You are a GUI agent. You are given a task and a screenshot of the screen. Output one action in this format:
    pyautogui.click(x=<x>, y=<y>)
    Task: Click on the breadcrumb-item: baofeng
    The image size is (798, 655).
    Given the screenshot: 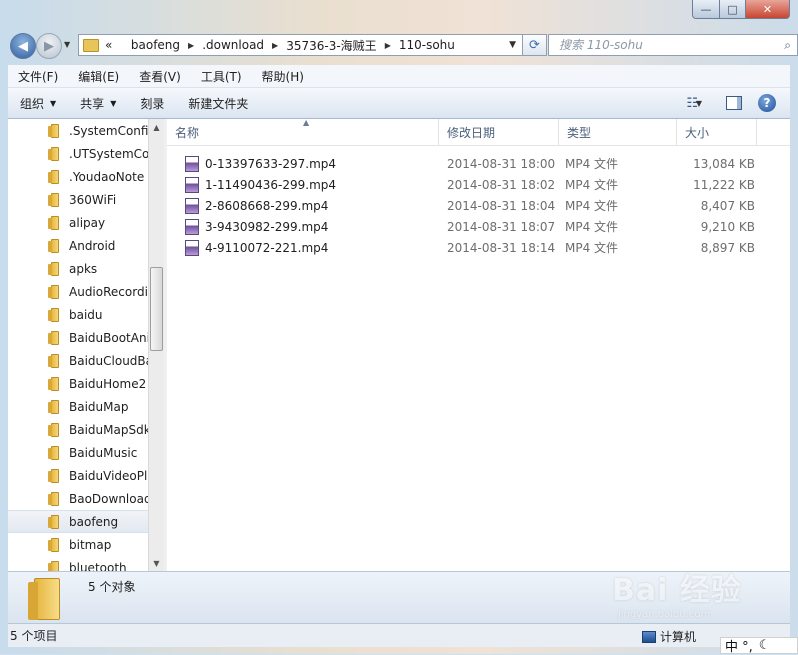 What is the action you would take?
    pyautogui.click(x=155, y=45)
    